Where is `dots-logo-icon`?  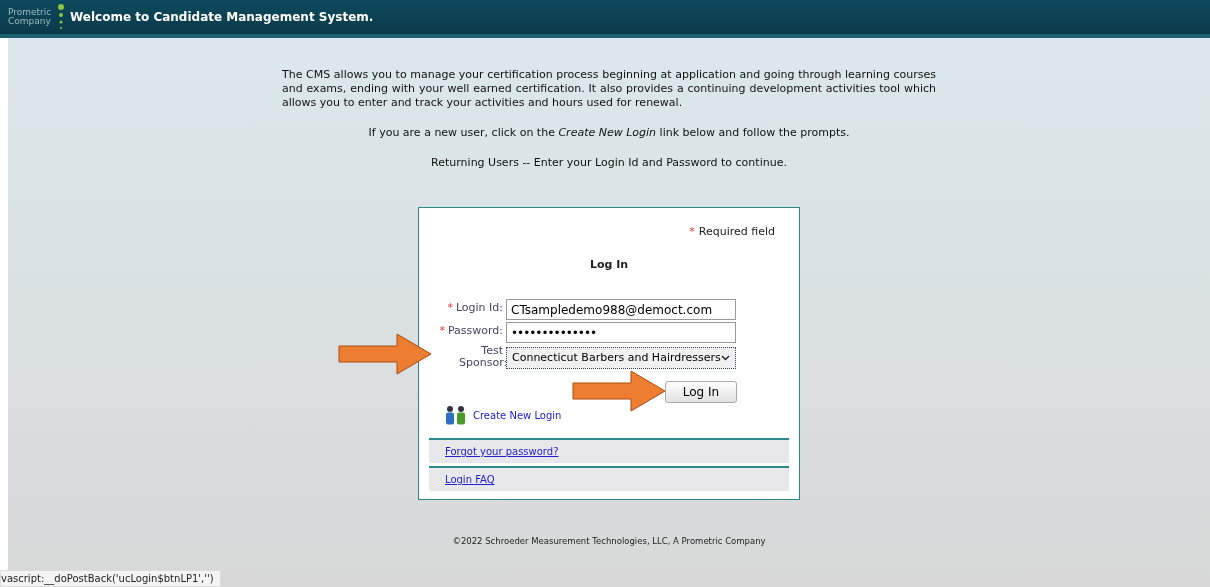
dots-logo-icon is located at coordinates (61, 17).